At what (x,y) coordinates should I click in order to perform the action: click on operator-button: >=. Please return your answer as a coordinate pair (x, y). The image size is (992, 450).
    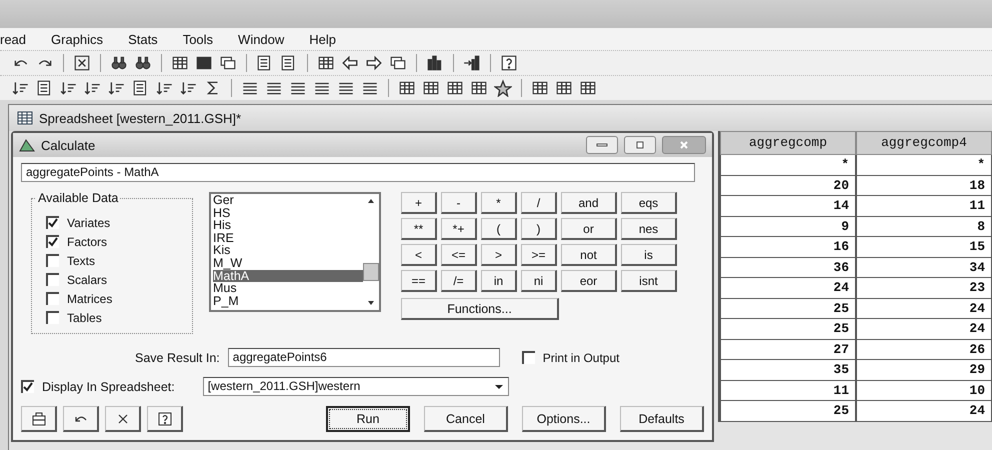
    Looking at the image, I should click on (539, 255).